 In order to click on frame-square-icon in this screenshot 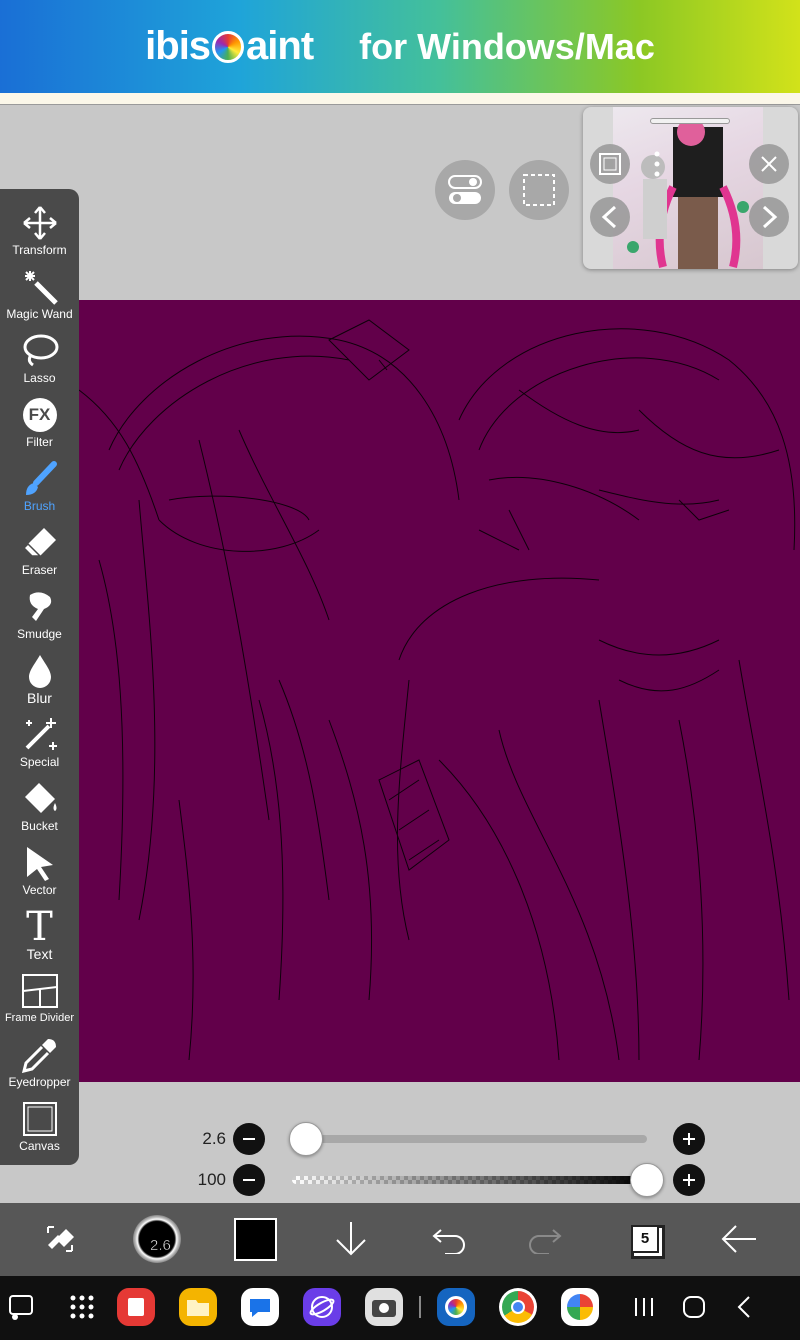, I will do `click(610, 164)`.